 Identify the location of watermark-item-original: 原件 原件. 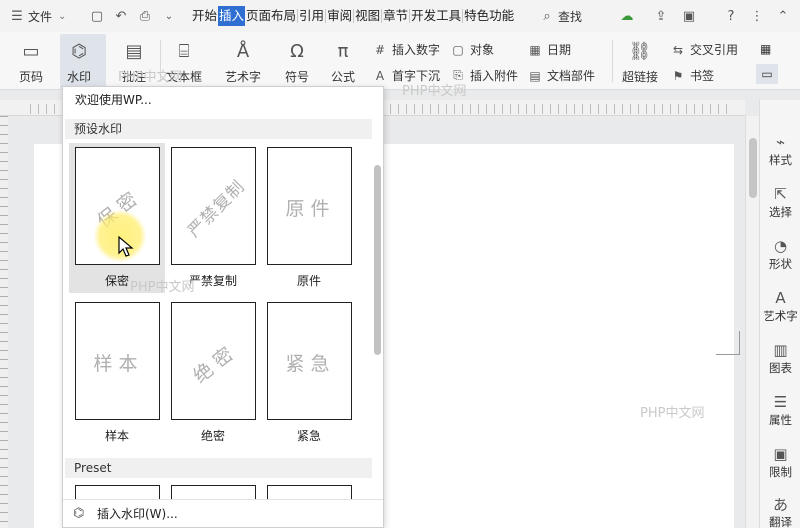
(309, 218).